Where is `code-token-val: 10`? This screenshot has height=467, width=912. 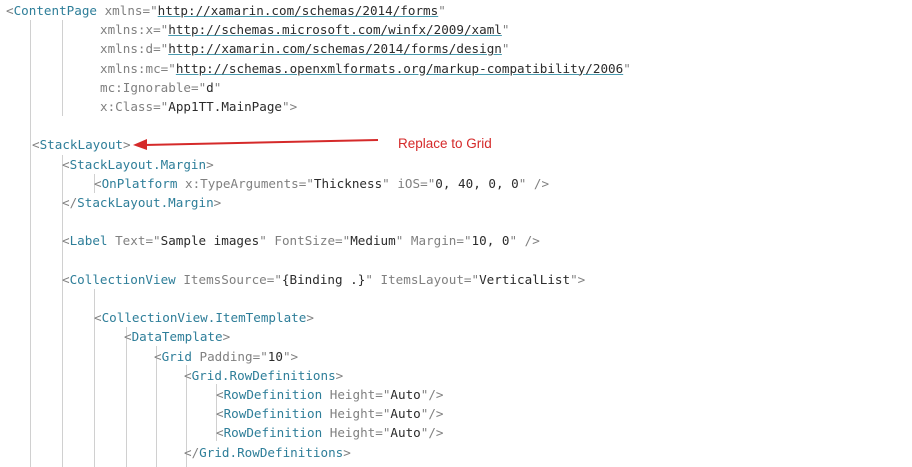
code-token-val: 10 is located at coordinates (275, 356).